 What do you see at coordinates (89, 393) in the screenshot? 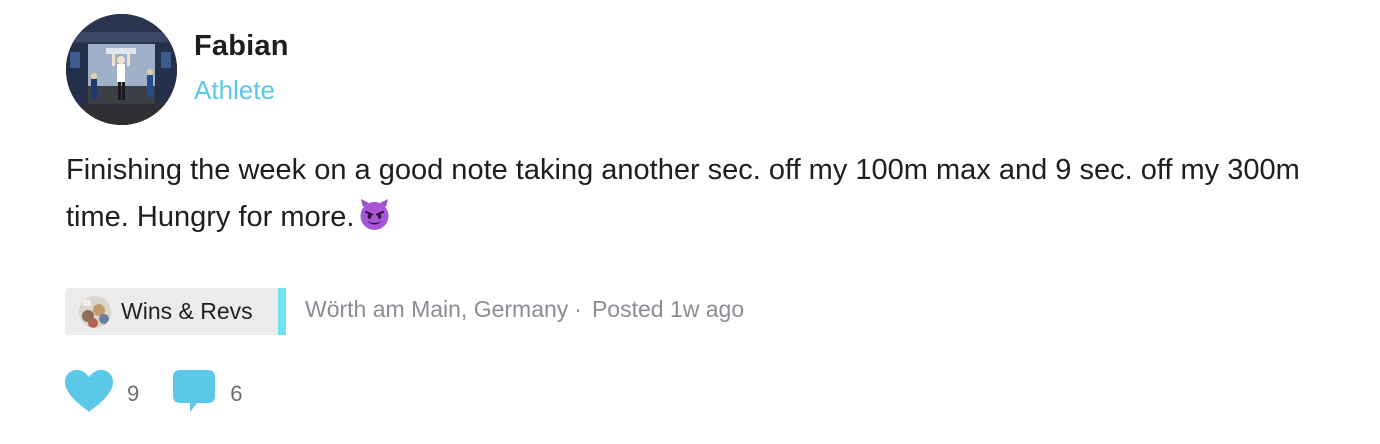
I see `heart-icon` at bounding box center [89, 393].